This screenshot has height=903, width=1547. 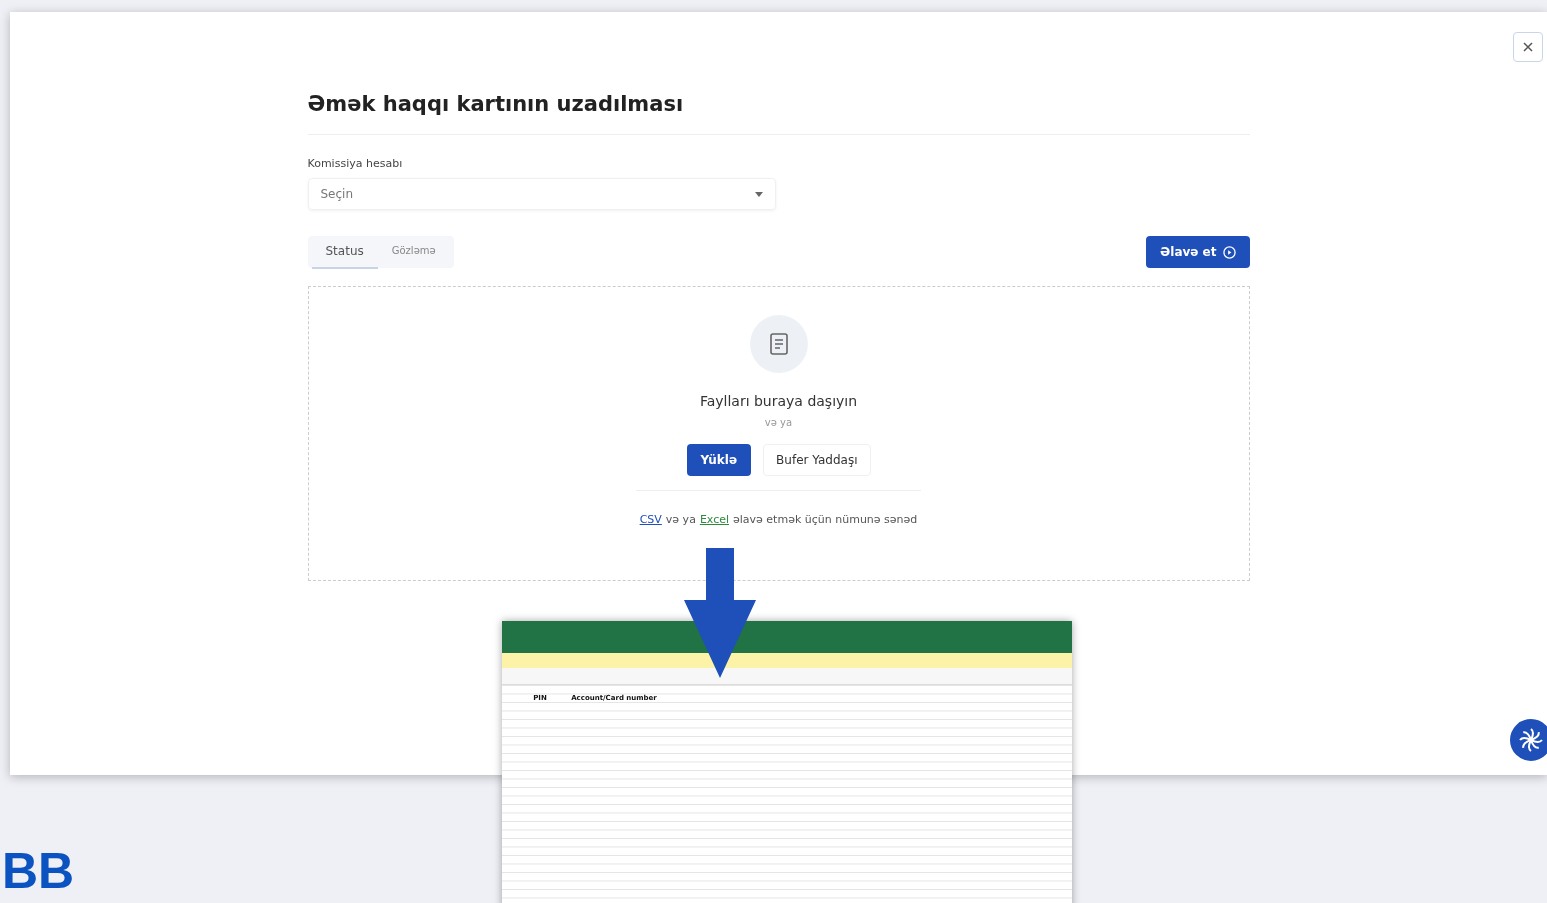 What do you see at coordinates (650, 519) in the screenshot?
I see `csv-link: CSV` at bounding box center [650, 519].